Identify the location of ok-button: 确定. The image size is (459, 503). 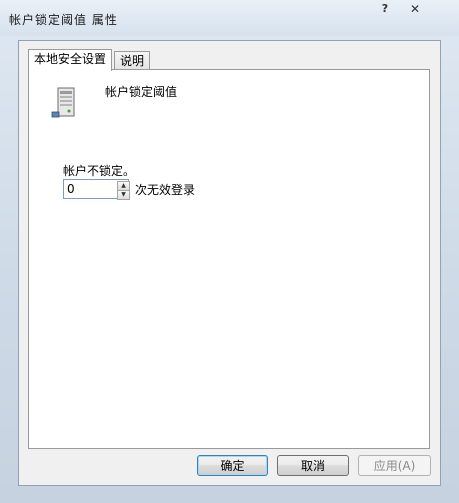
(232, 465).